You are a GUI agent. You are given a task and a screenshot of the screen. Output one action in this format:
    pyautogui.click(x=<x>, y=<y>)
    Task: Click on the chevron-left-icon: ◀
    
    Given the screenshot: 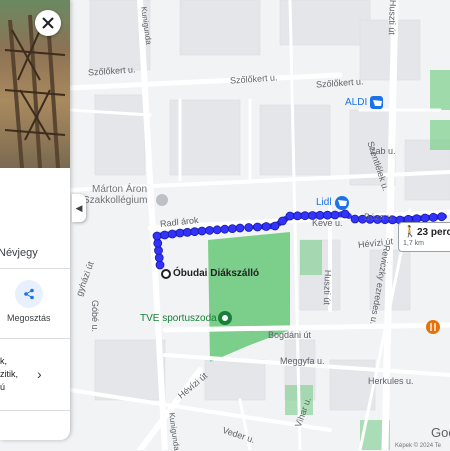 What is the action you would take?
    pyautogui.click(x=79, y=207)
    